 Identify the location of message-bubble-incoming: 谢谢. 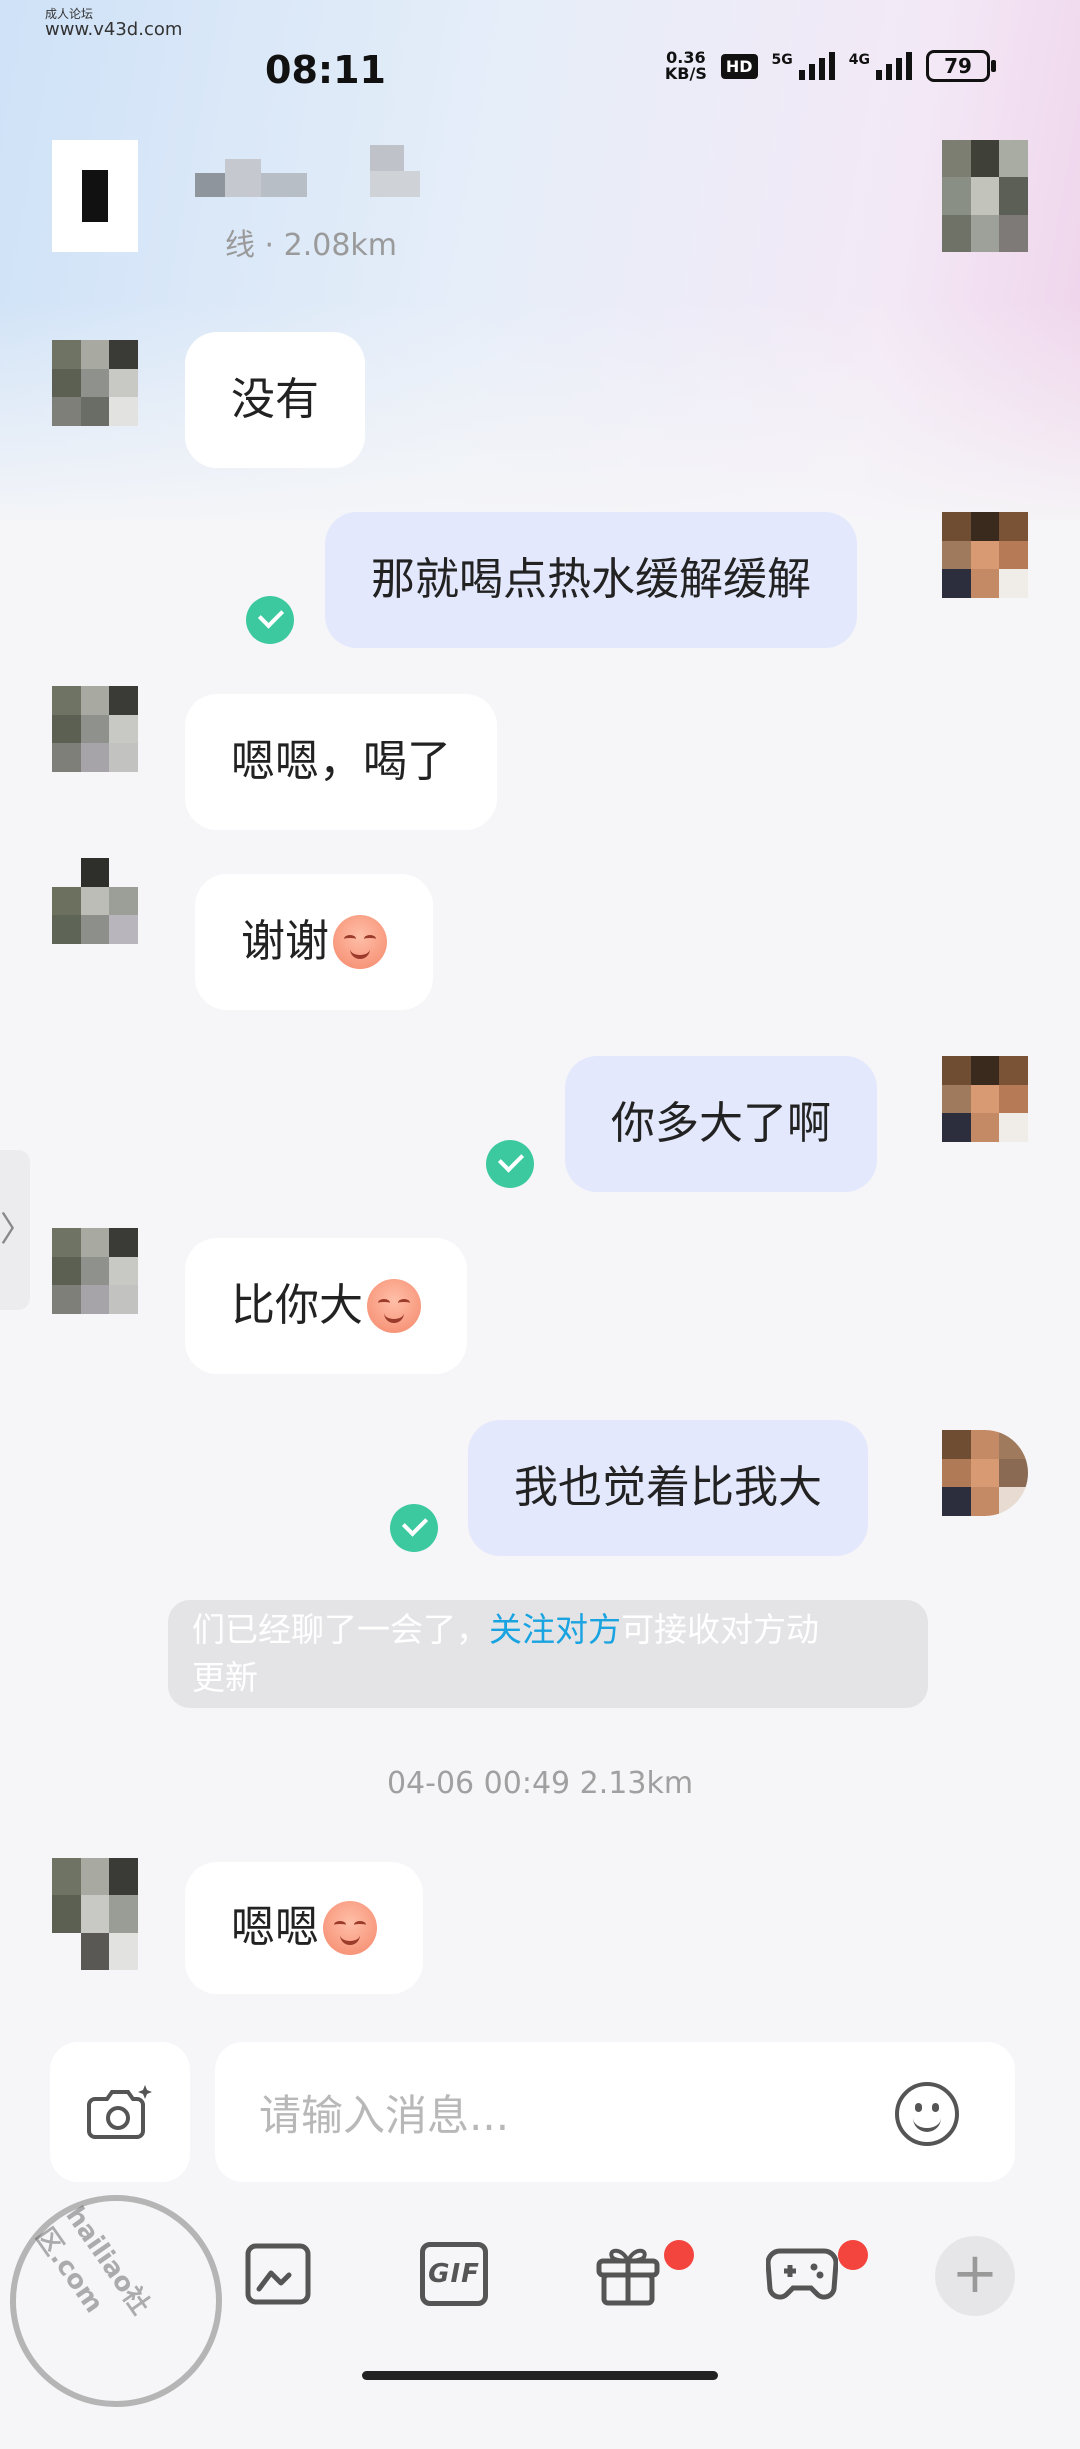
(314, 942).